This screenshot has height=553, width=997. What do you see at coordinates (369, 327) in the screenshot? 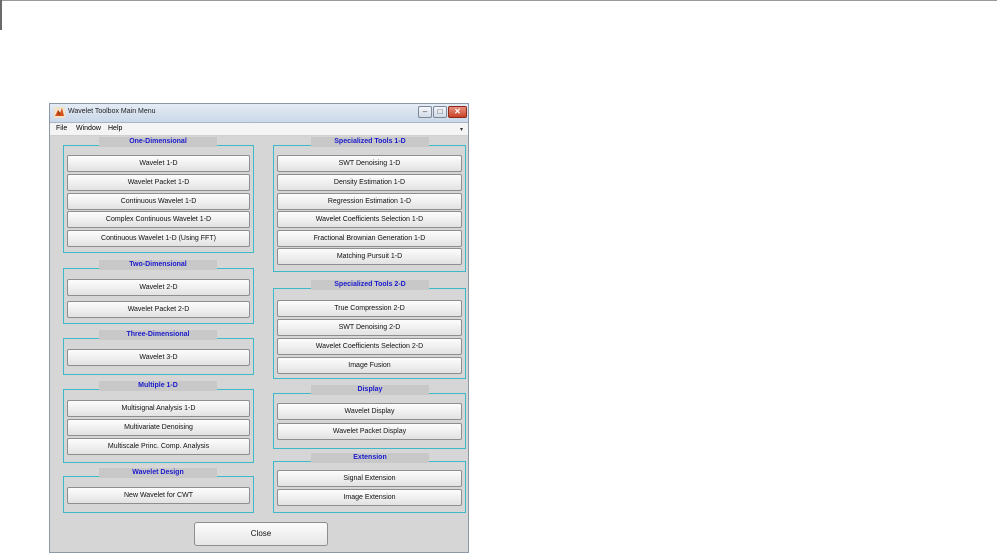
I see `swt-denoising-2d-button: SWT Denoising 2-D` at bounding box center [369, 327].